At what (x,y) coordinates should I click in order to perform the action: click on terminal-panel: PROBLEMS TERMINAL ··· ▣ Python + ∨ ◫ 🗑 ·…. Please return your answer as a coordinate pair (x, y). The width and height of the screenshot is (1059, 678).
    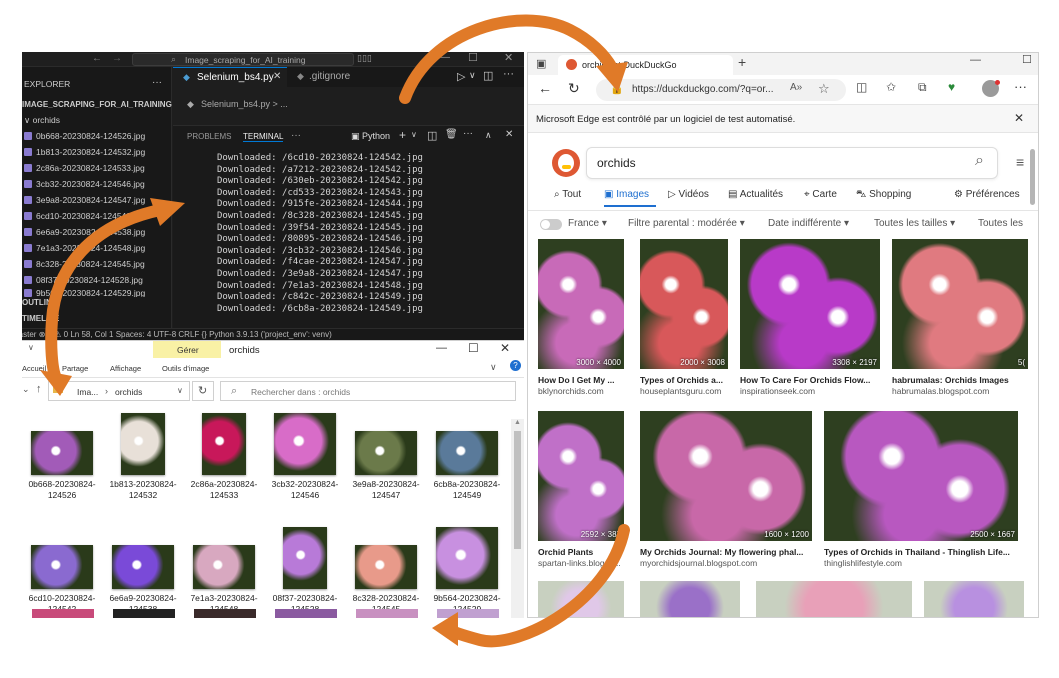
    Looking at the image, I should click on (348, 226).